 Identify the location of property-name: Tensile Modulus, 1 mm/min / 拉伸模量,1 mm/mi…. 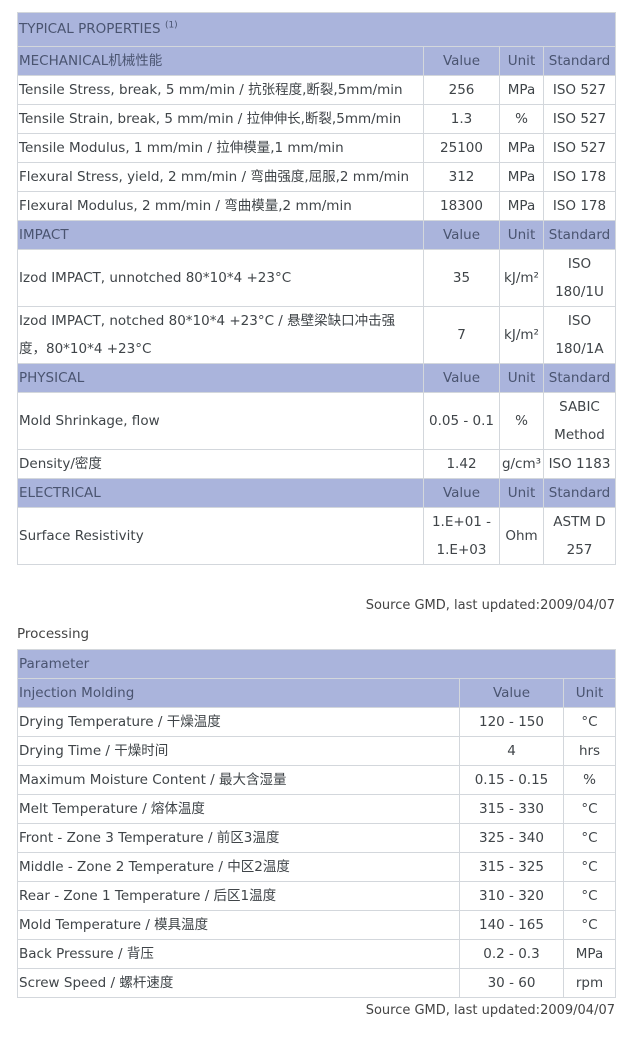
(220, 148).